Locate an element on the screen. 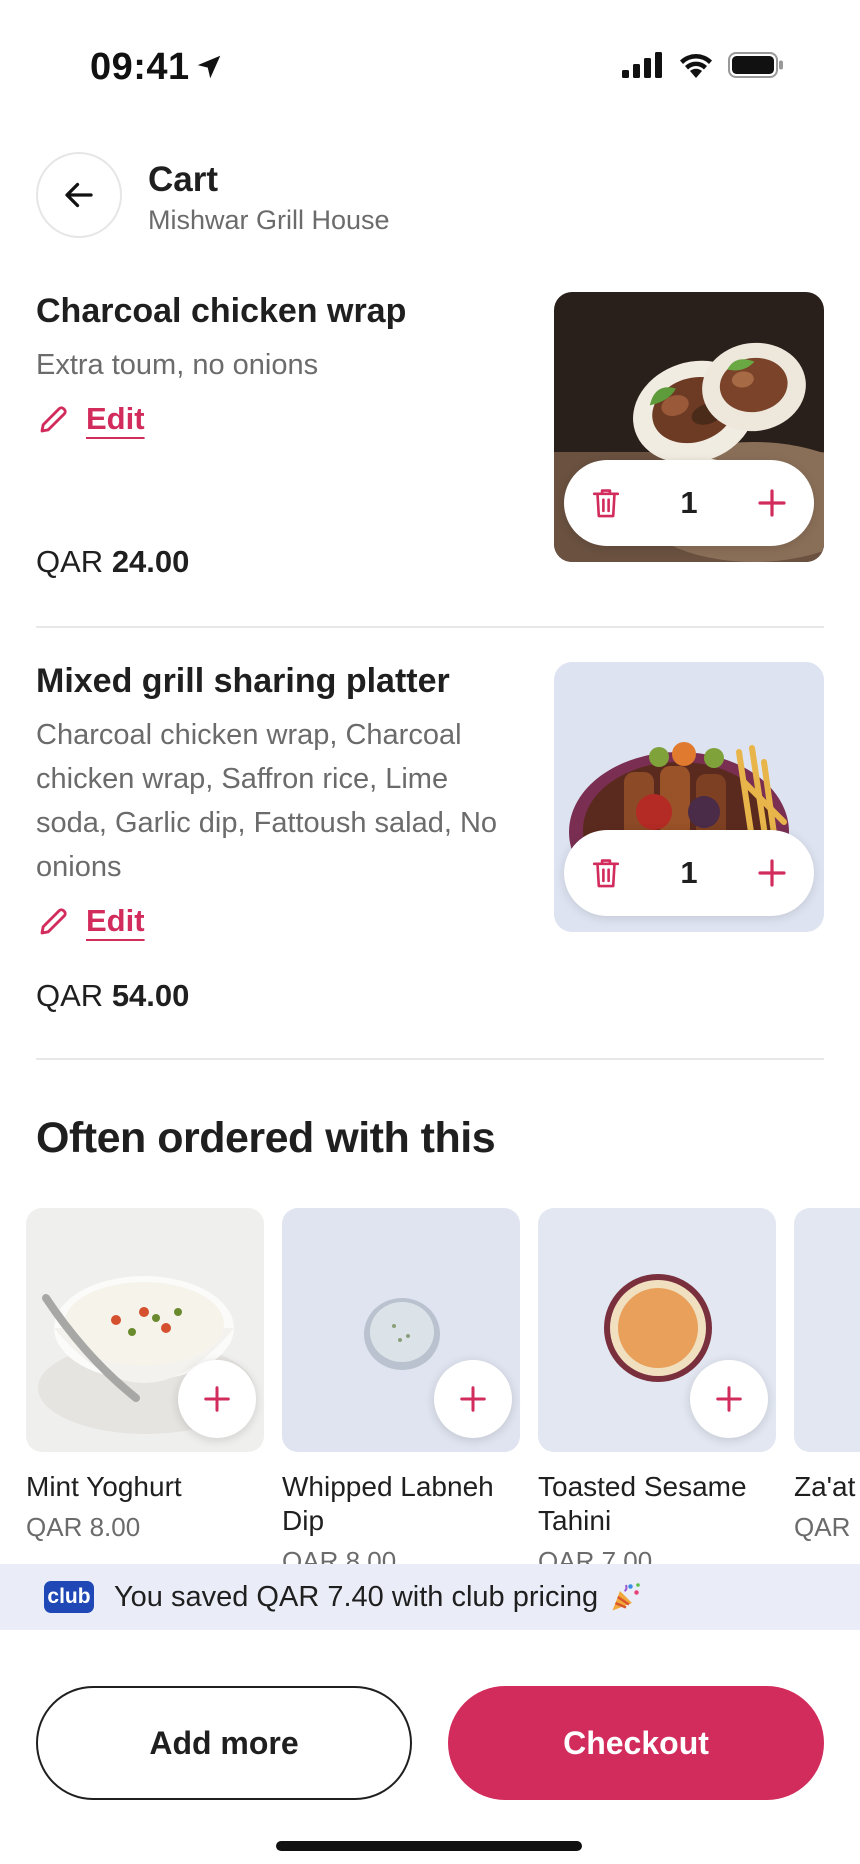 This screenshot has width=860, height=1864. item-price: QAR 24.00 is located at coordinates (112, 562).